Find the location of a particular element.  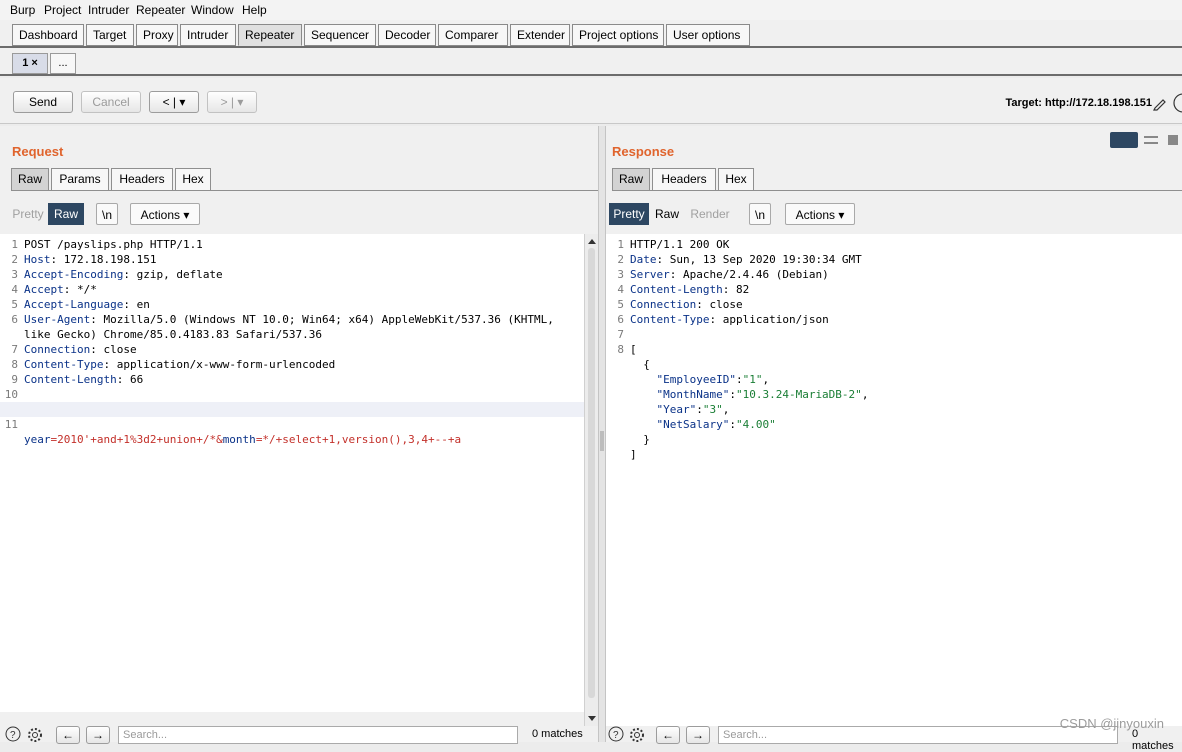

tab-proxy: Proxy is located at coordinates (157, 35).